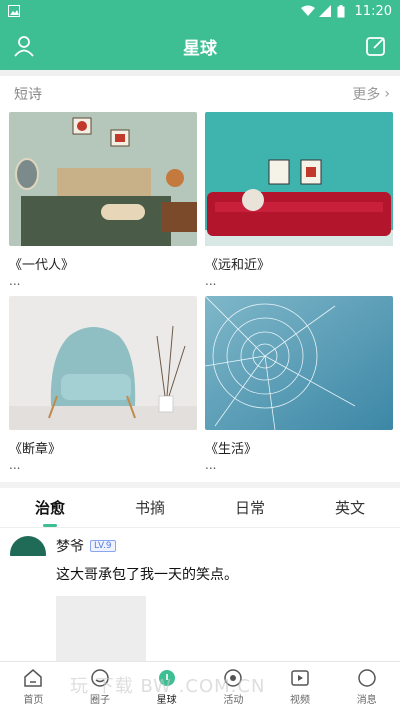 Image resolution: width=400 pixels, height=711 pixels. What do you see at coordinates (307, 11) in the screenshot?
I see `wifi-icon` at bounding box center [307, 11].